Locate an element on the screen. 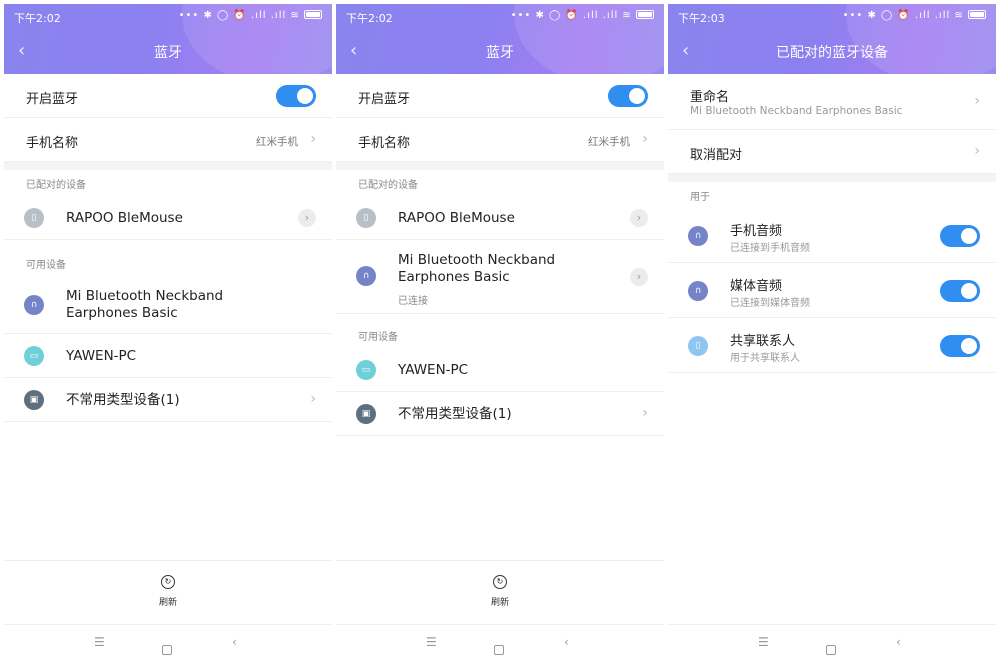  profile-name: 共享联系人 is located at coordinates (763, 341).